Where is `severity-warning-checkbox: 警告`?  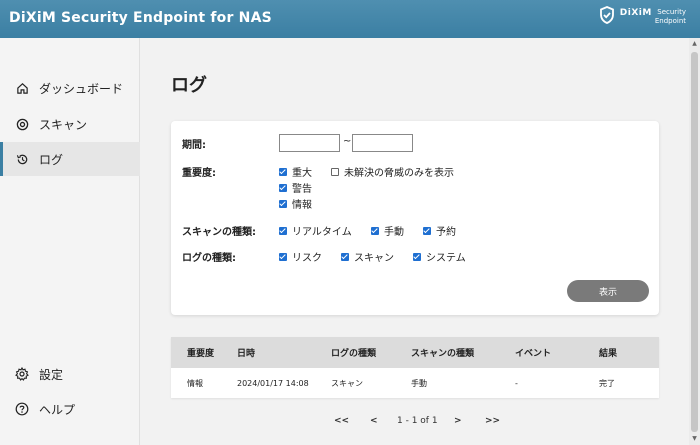 severity-warning-checkbox: 警告 is located at coordinates (295, 187).